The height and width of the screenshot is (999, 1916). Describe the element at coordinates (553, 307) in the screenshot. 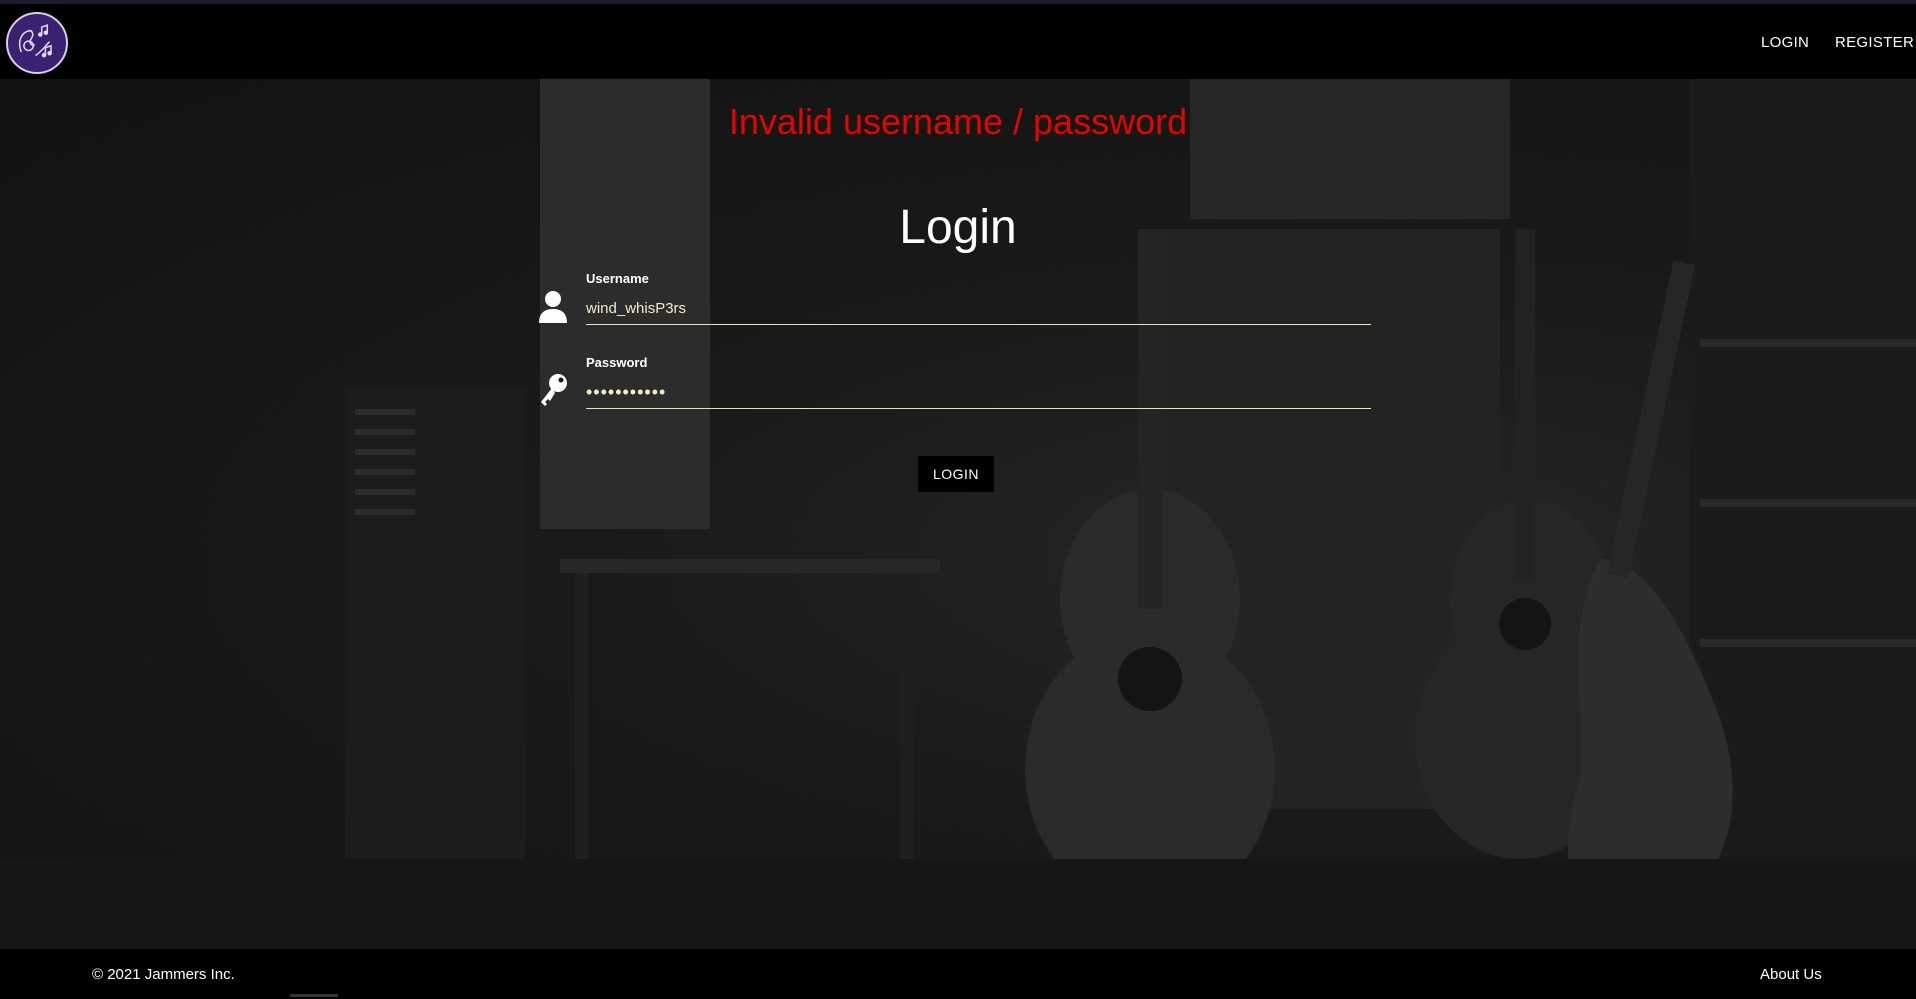

I see `user-icon` at that location.